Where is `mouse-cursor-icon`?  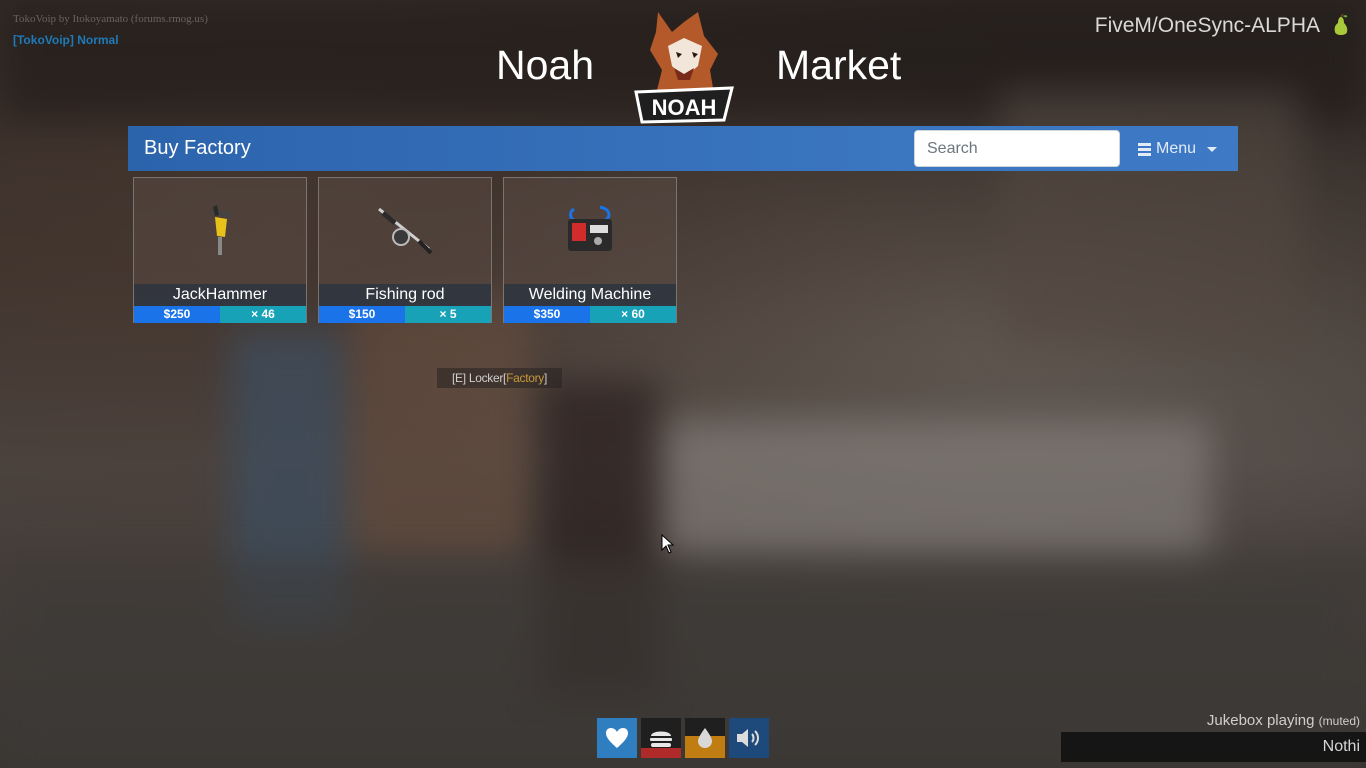 mouse-cursor-icon is located at coordinates (668, 544).